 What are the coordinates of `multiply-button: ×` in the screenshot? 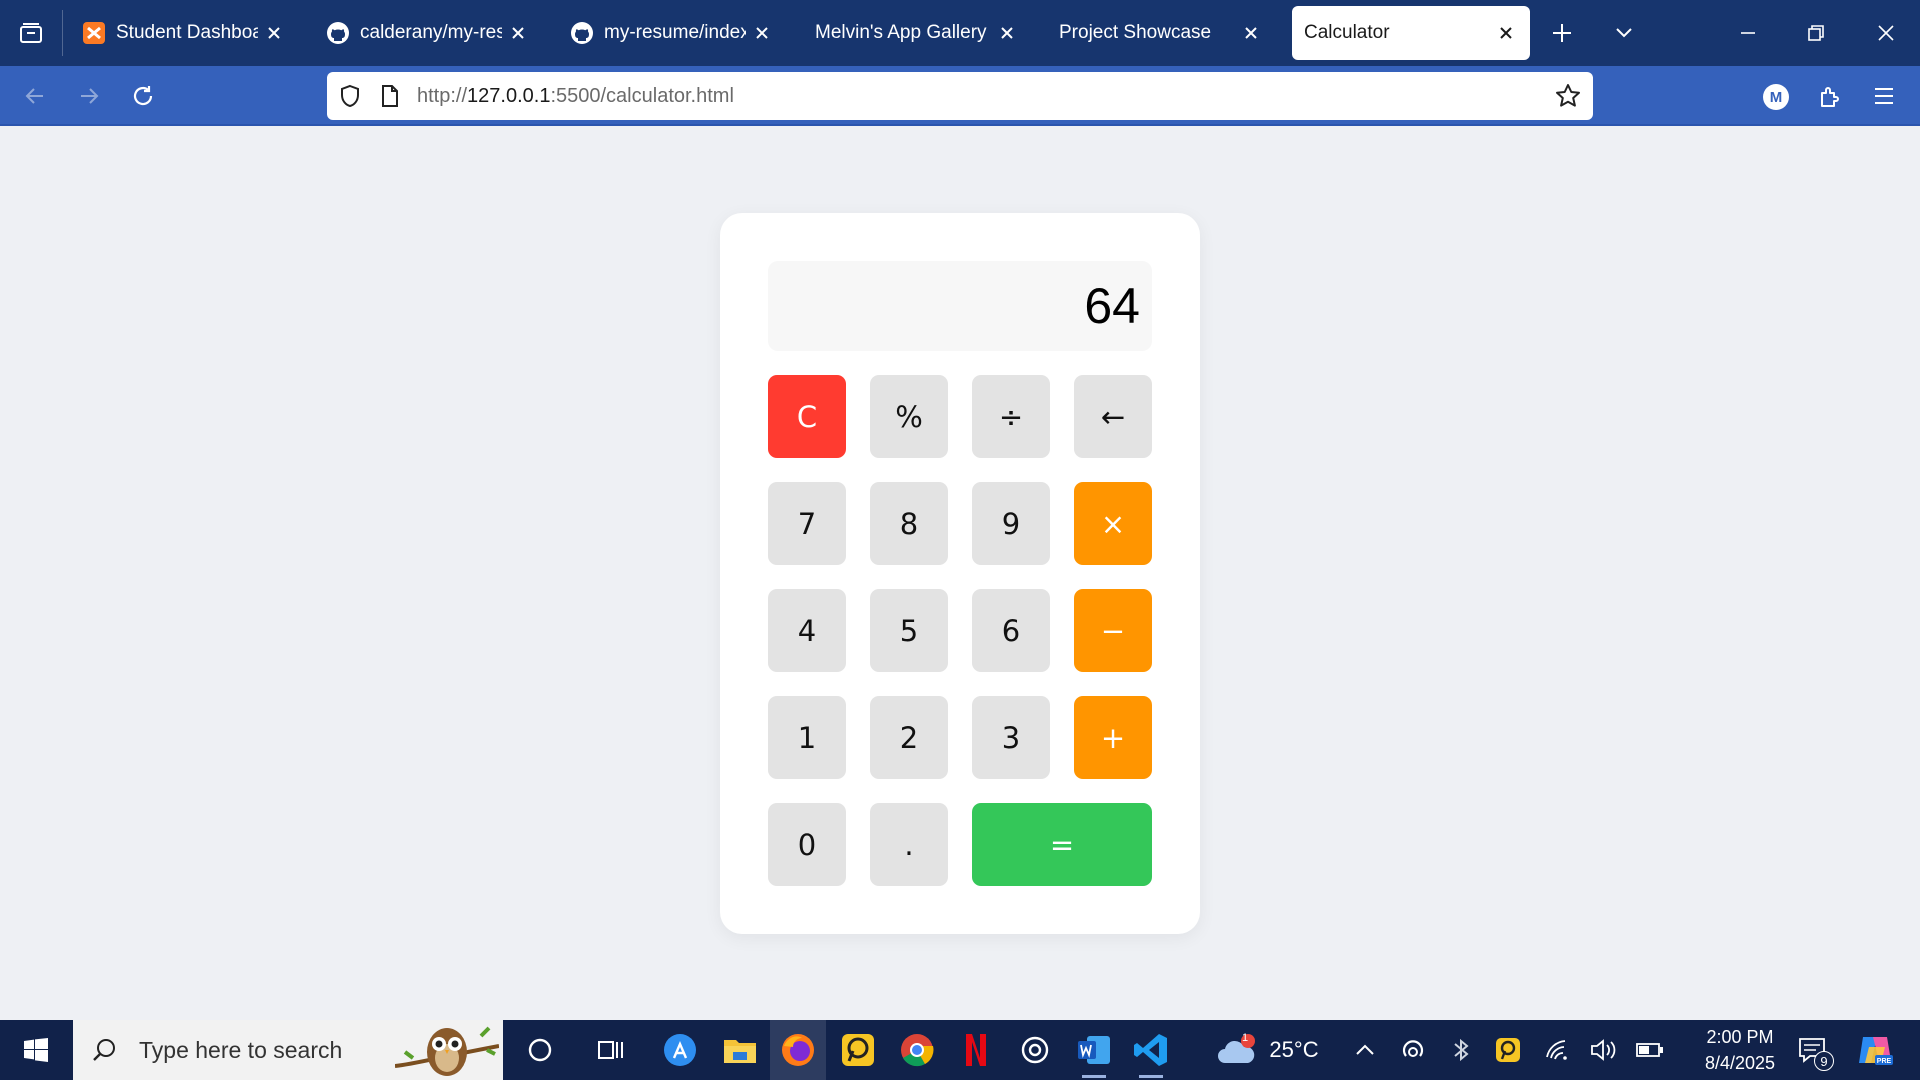 It's located at (1113, 523).